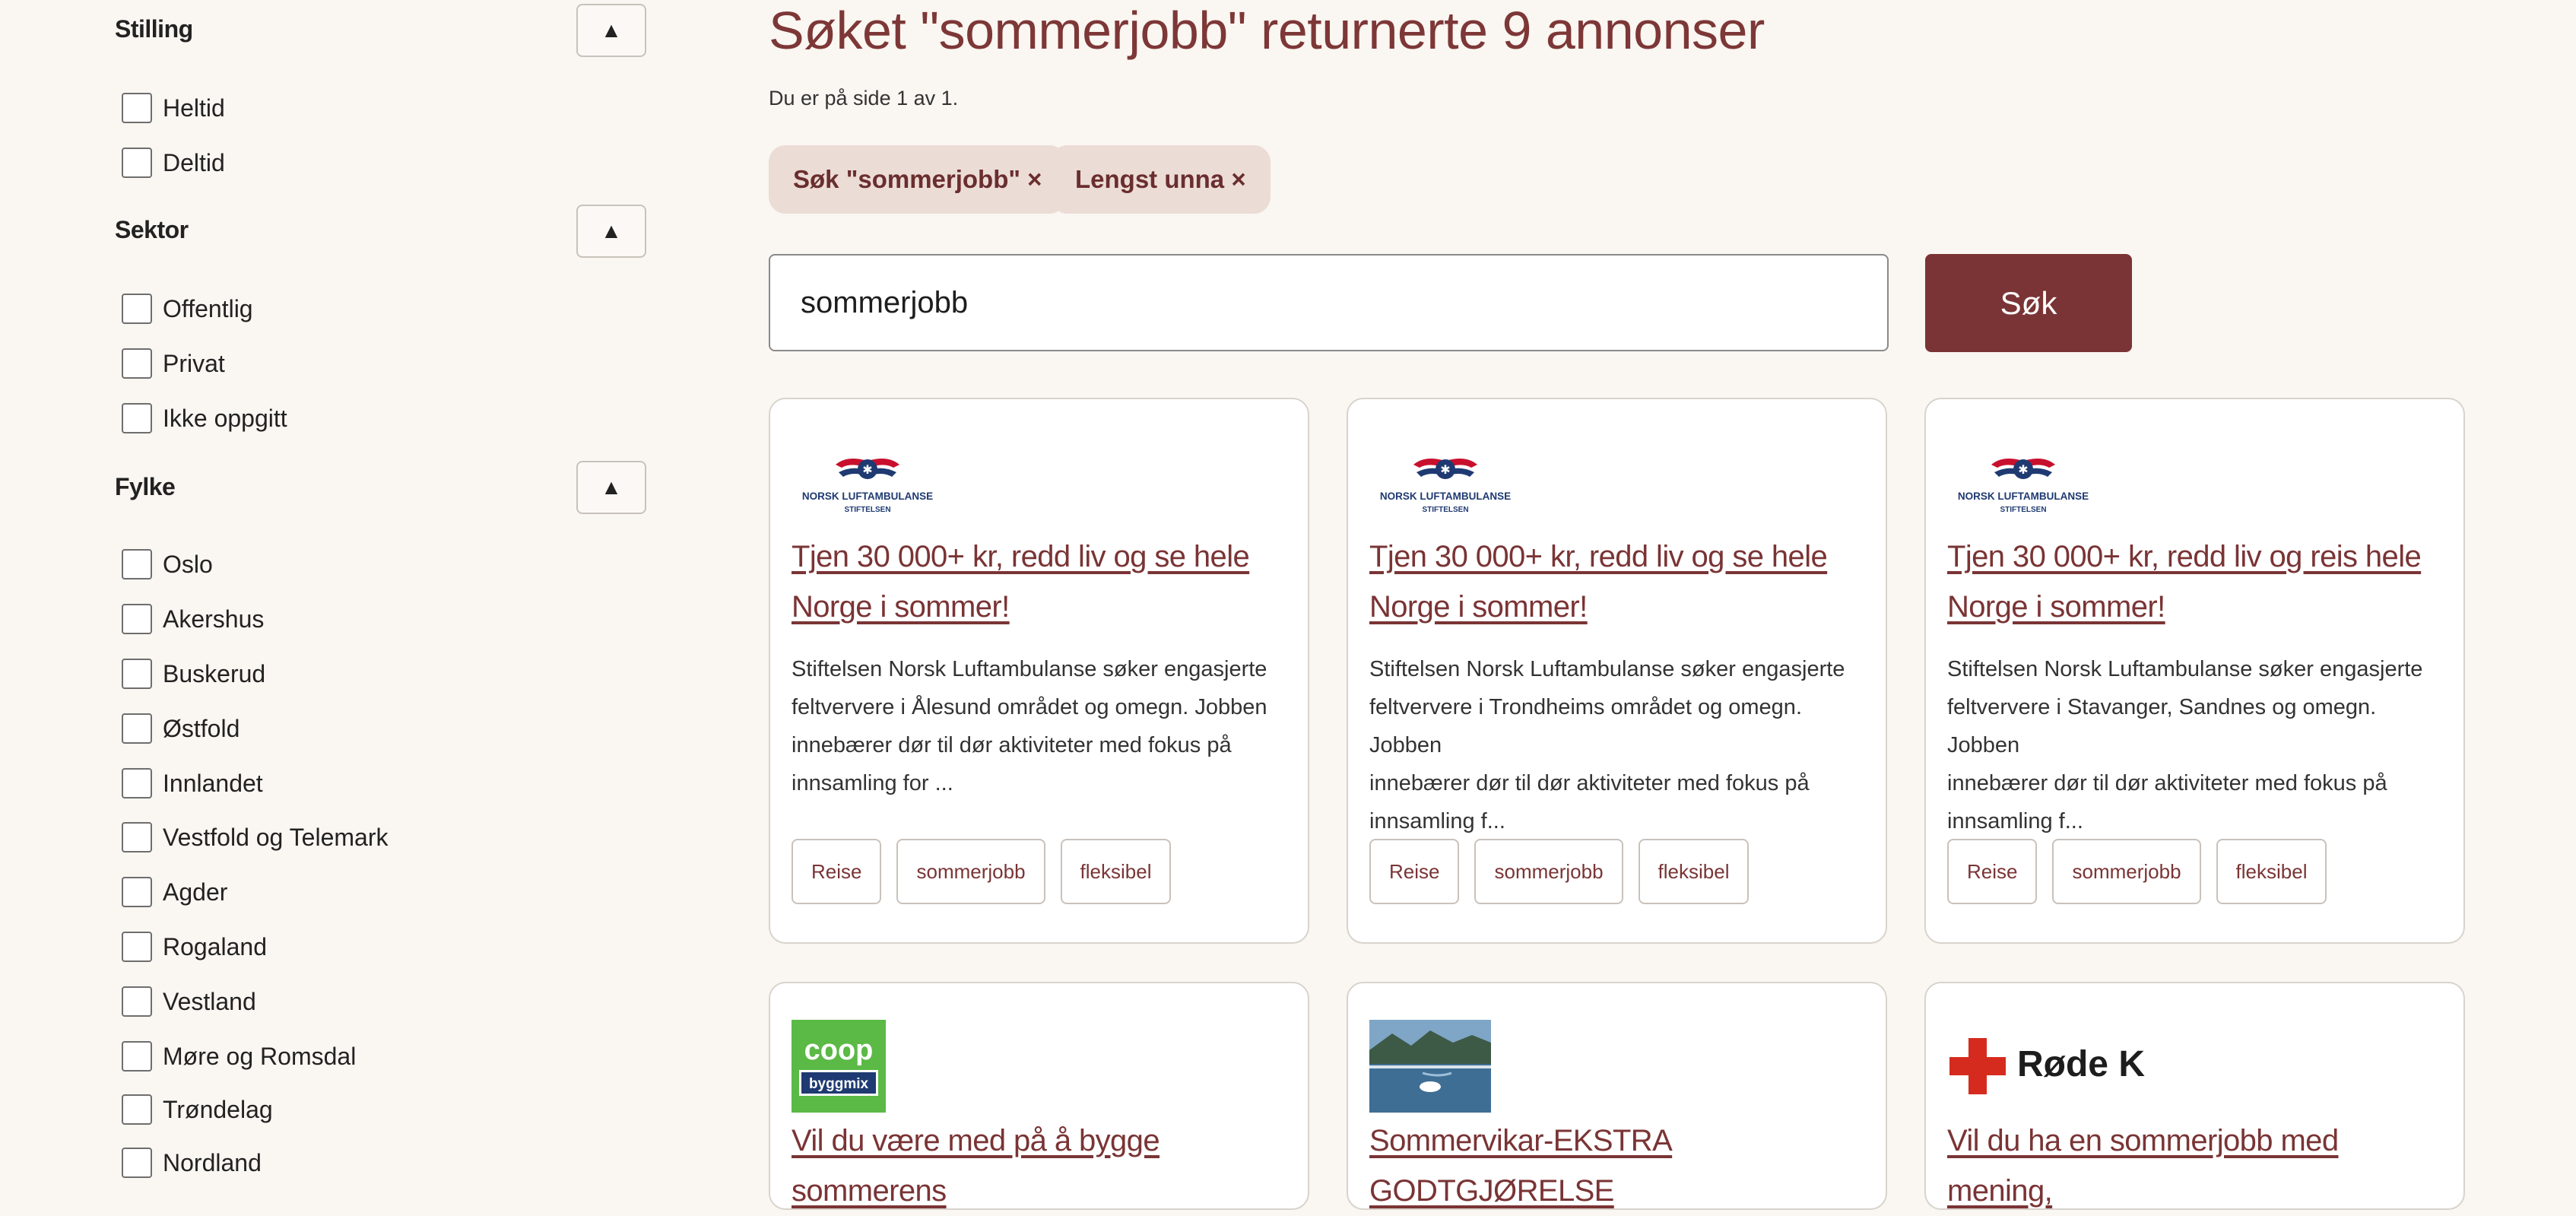 The height and width of the screenshot is (1216, 2576). Describe the element at coordinates (1267, 30) in the screenshot. I see `results-title: Søket "sommerjobb" returnerte 9 annonser` at that location.